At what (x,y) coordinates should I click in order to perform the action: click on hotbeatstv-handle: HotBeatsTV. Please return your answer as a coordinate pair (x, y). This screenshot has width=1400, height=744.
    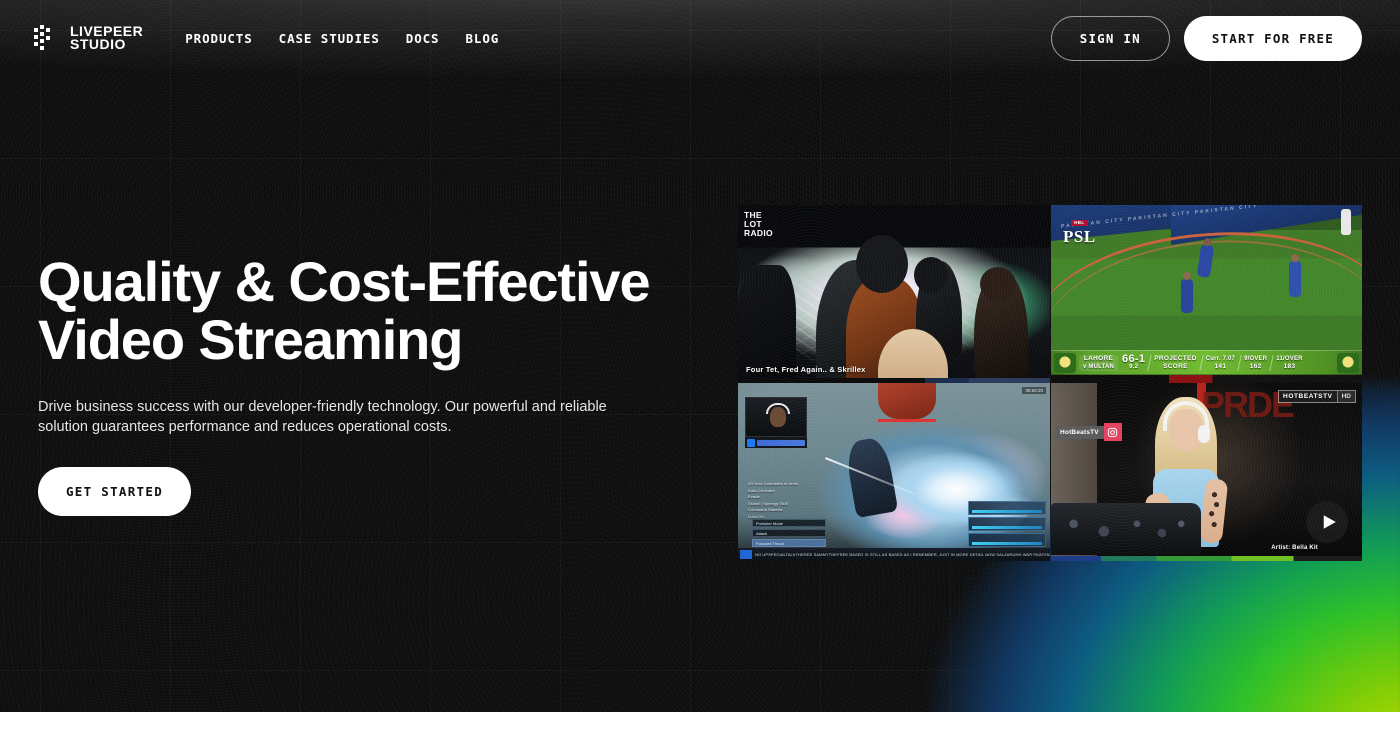
    Looking at the image, I should click on (1079, 432).